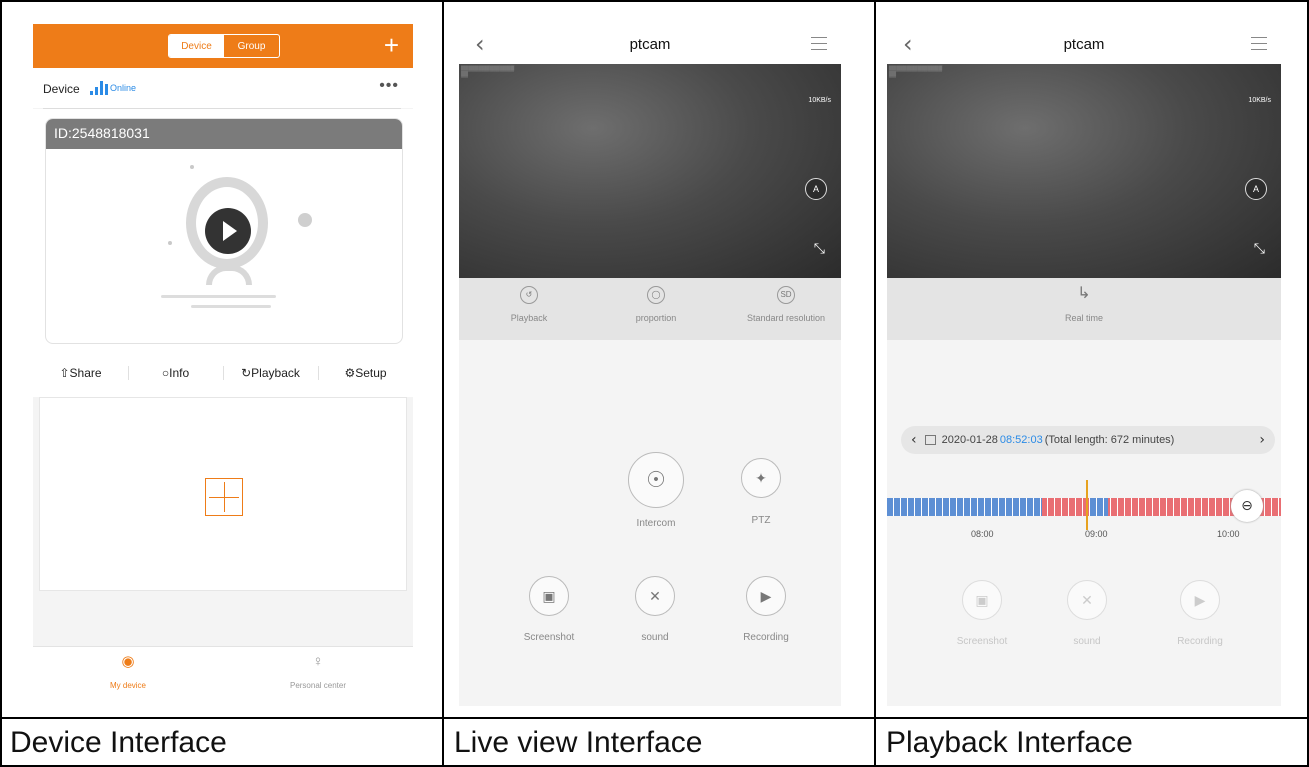 This screenshot has height=767, width=1309. I want to click on play-icon, so click(228, 231).